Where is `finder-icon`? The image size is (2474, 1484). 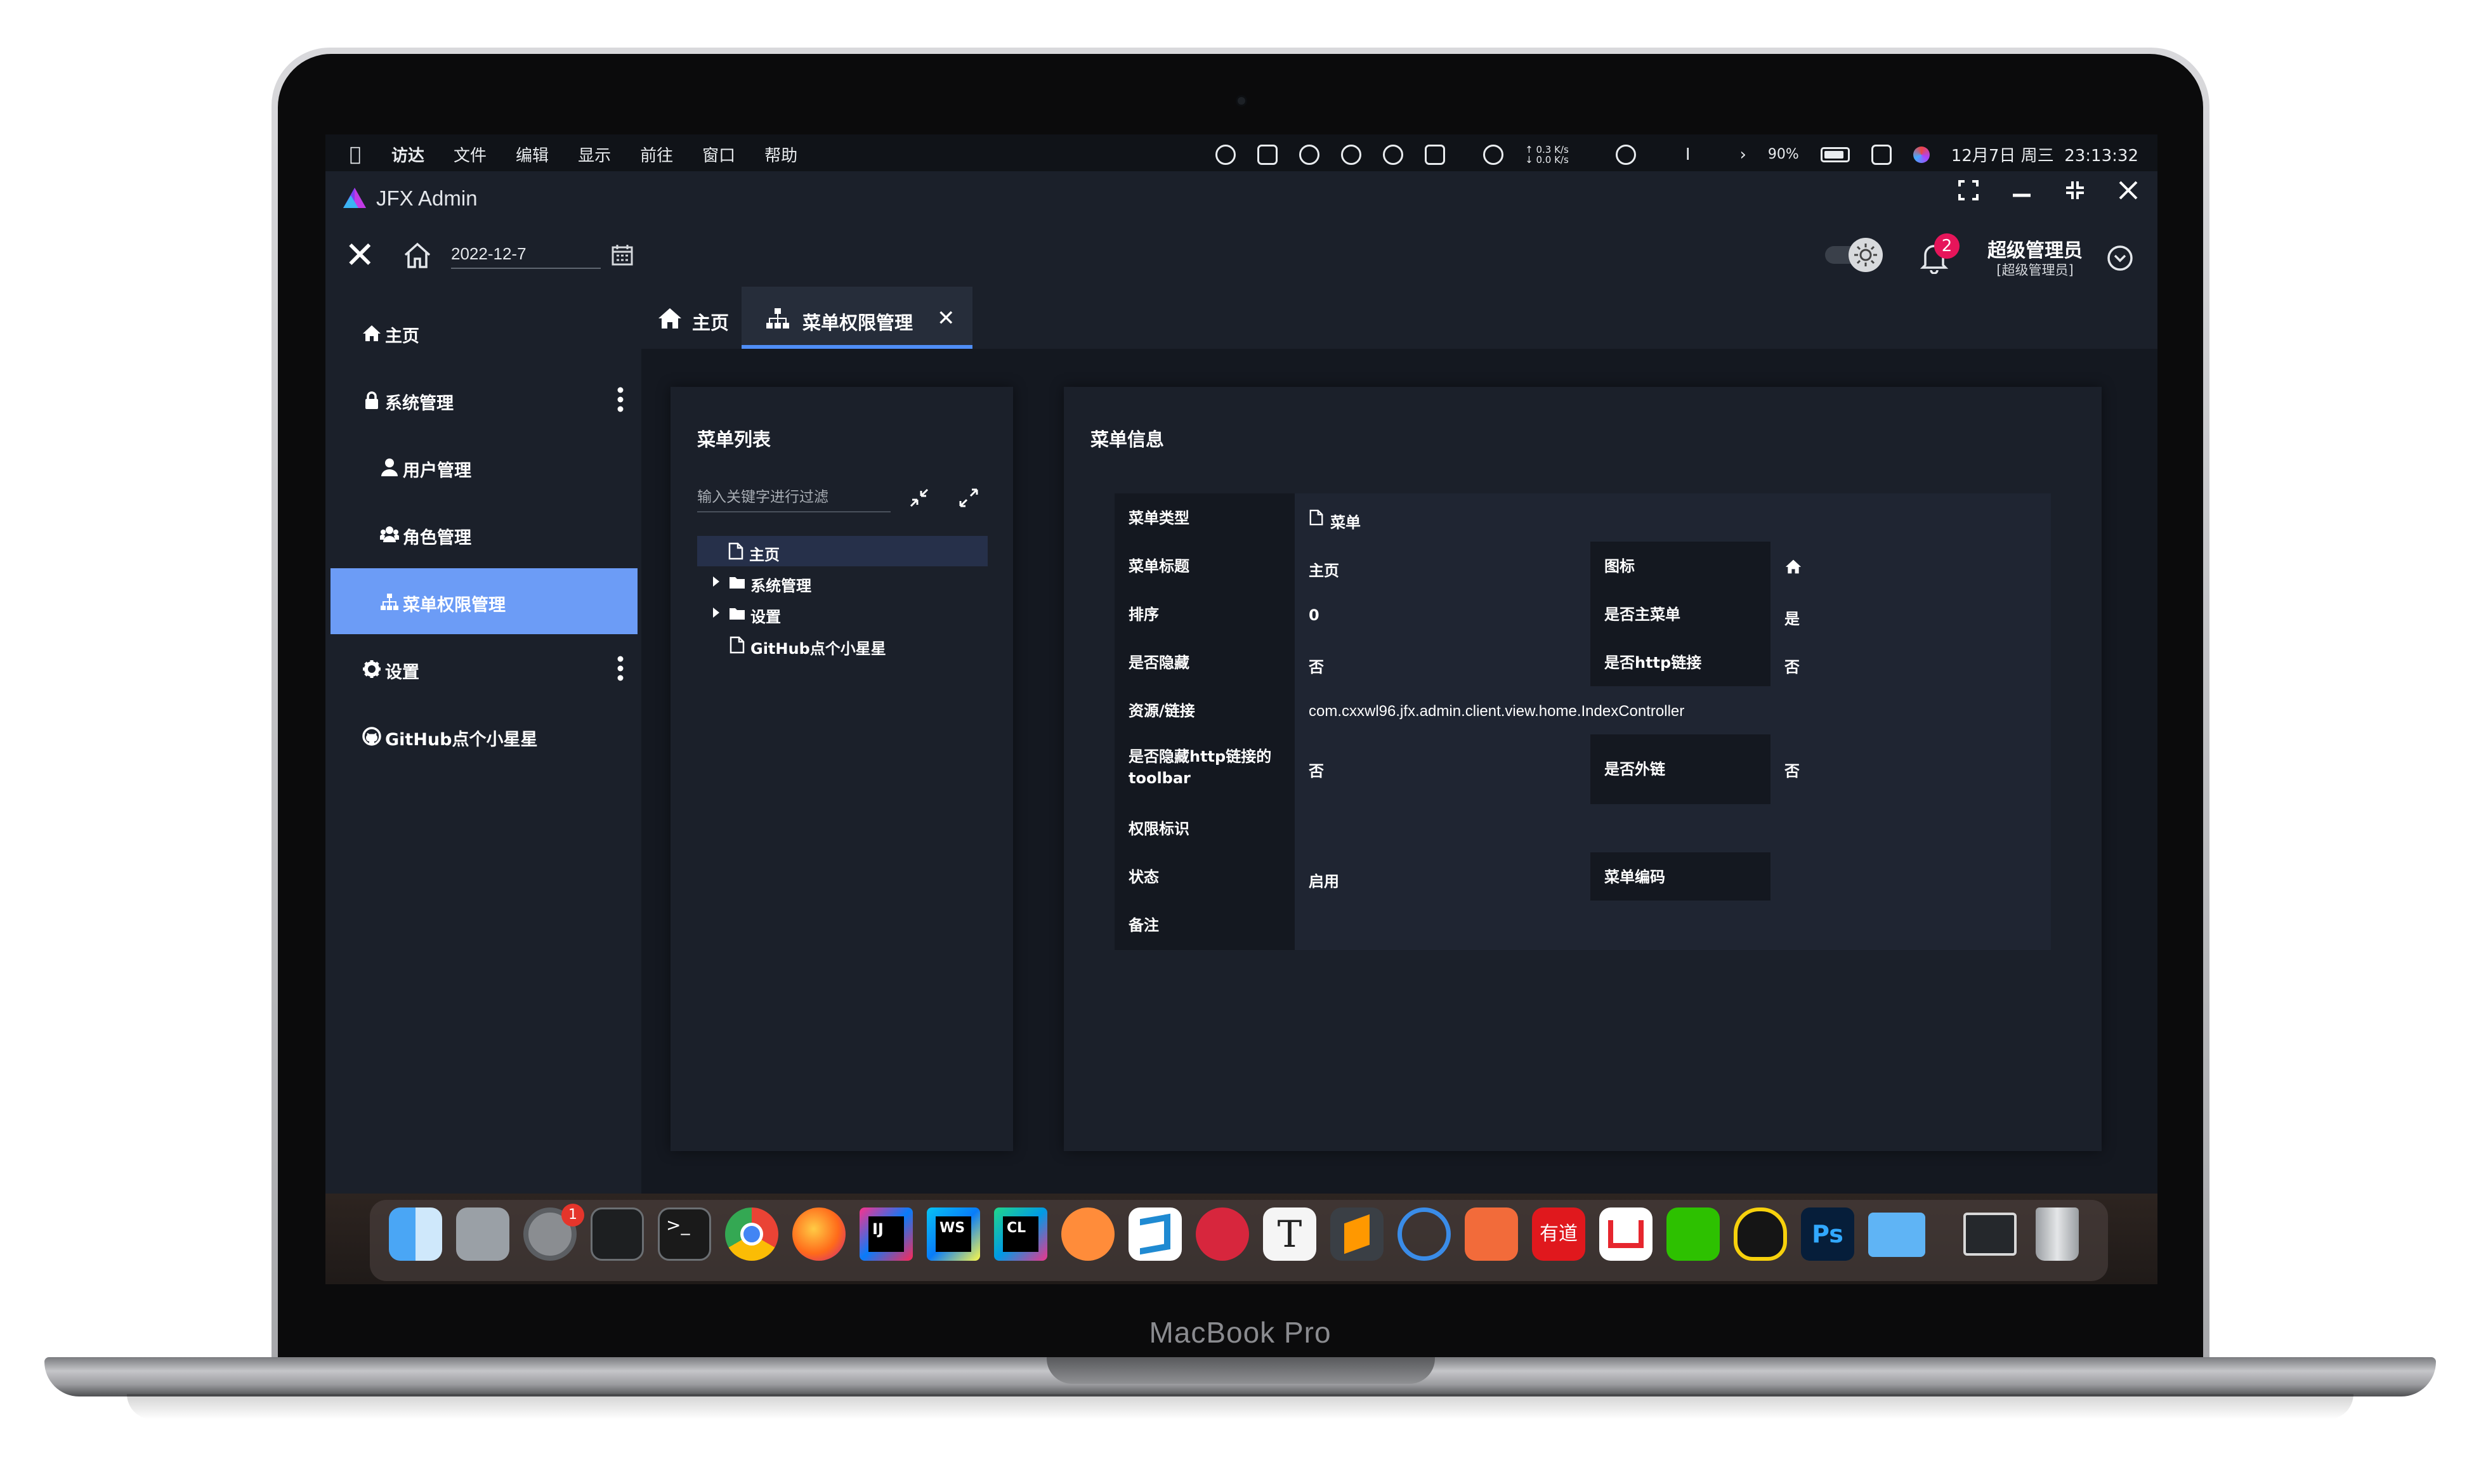 finder-icon is located at coordinates (415, 1234).